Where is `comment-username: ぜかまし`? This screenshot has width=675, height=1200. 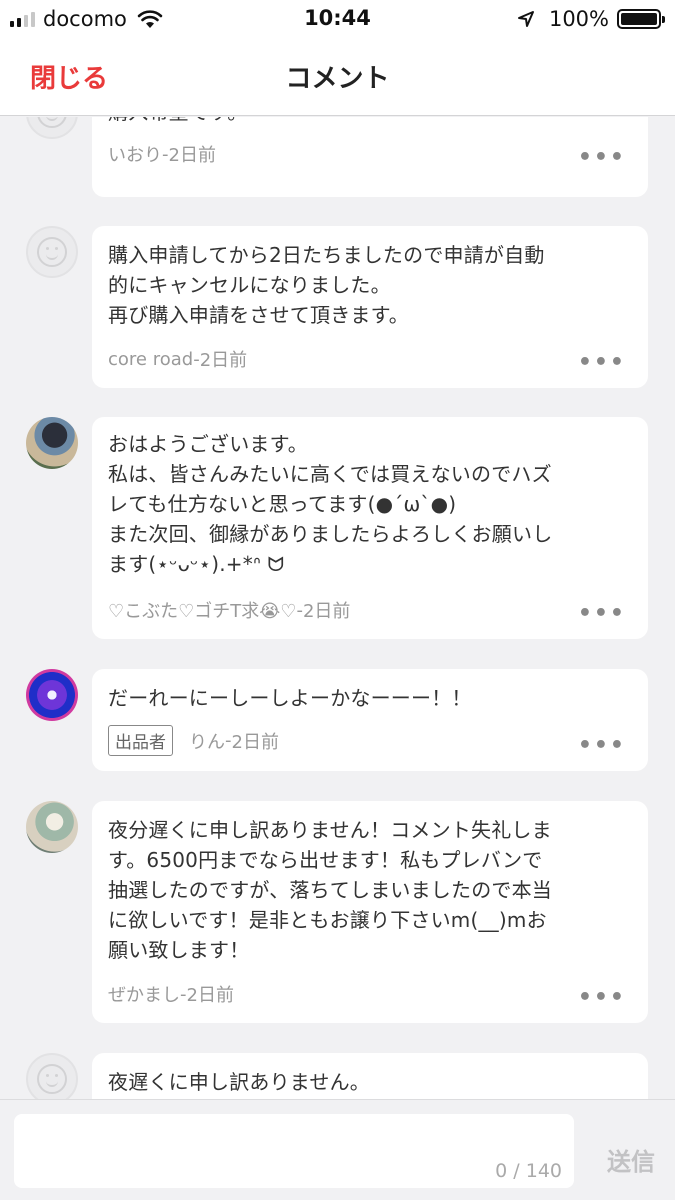 comment-username: ぜかまし is located at coordinates (144, 994).